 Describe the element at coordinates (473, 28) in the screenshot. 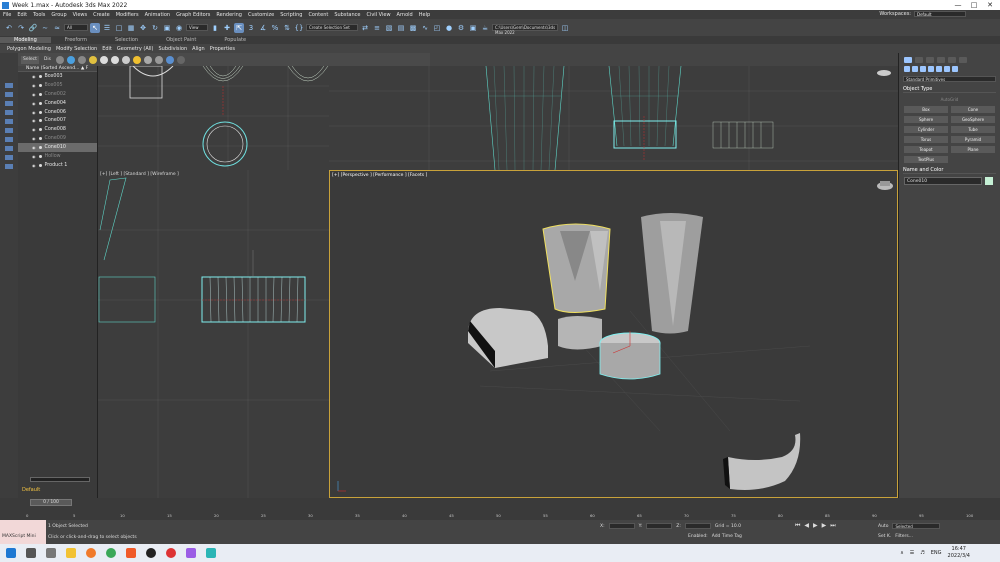

I see `rendered-frame-icon: ▣` at that location.